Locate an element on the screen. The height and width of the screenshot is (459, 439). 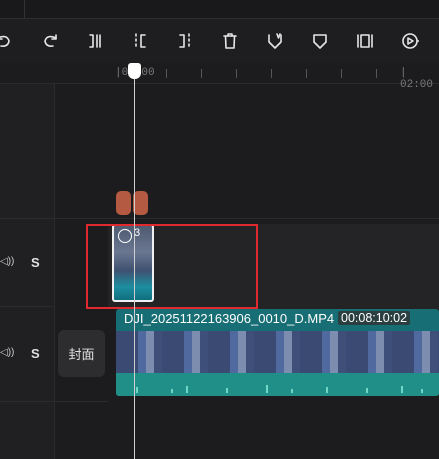
shield-icon is located at coordinates (320, 41).